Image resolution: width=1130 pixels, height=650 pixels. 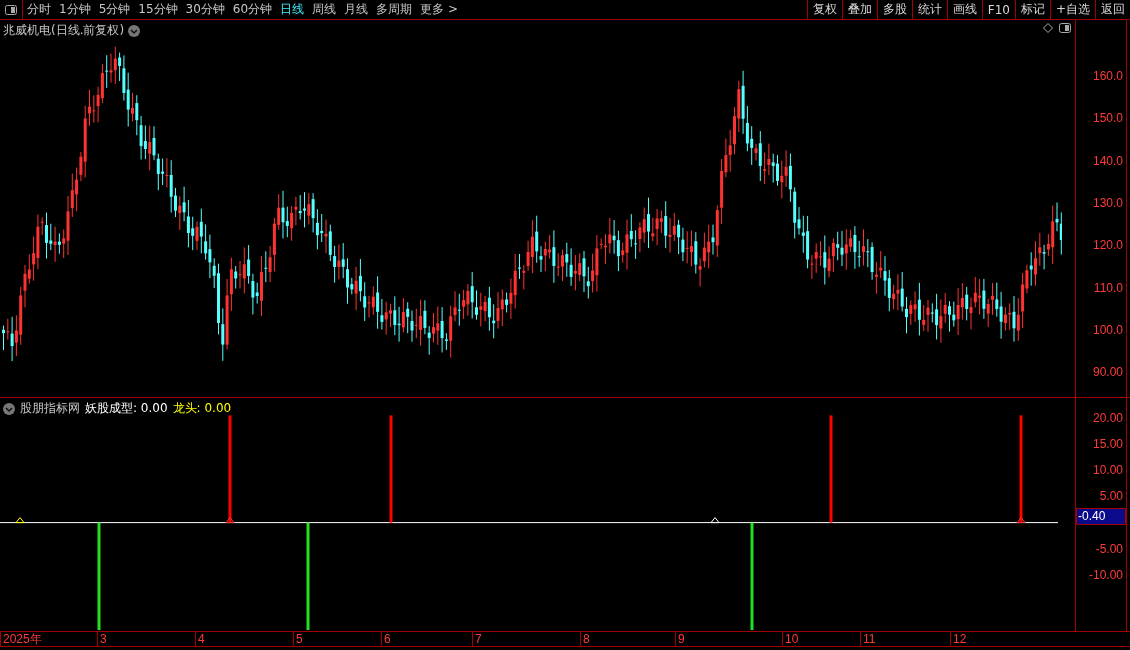 What do you see at coordinates (158, 9) in the screenshot?
I see `period-tab: 15分钟` at bounding box center [158, 9].